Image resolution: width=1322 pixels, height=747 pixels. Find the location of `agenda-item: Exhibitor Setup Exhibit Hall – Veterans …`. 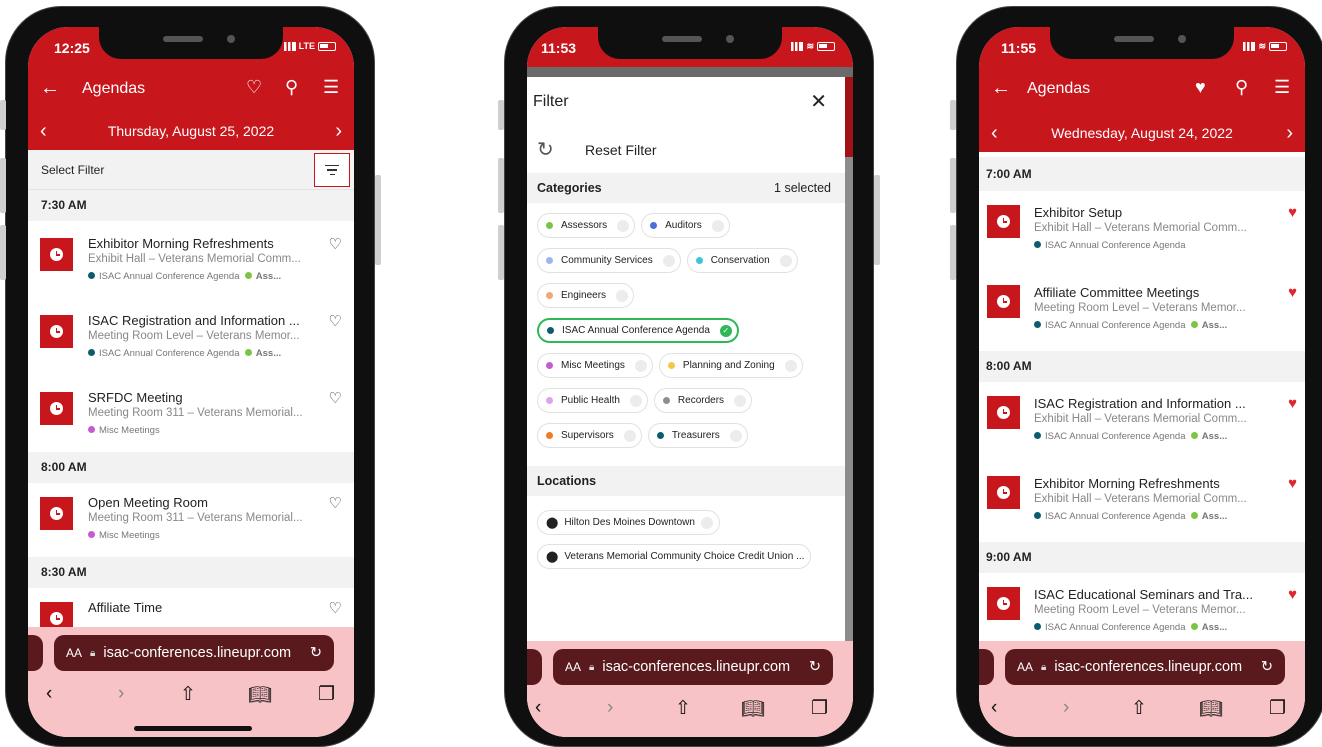

agenda-item: Exhibitor Setup Exhibit Hall – Veterans … is located at coordinates (1142, 231).